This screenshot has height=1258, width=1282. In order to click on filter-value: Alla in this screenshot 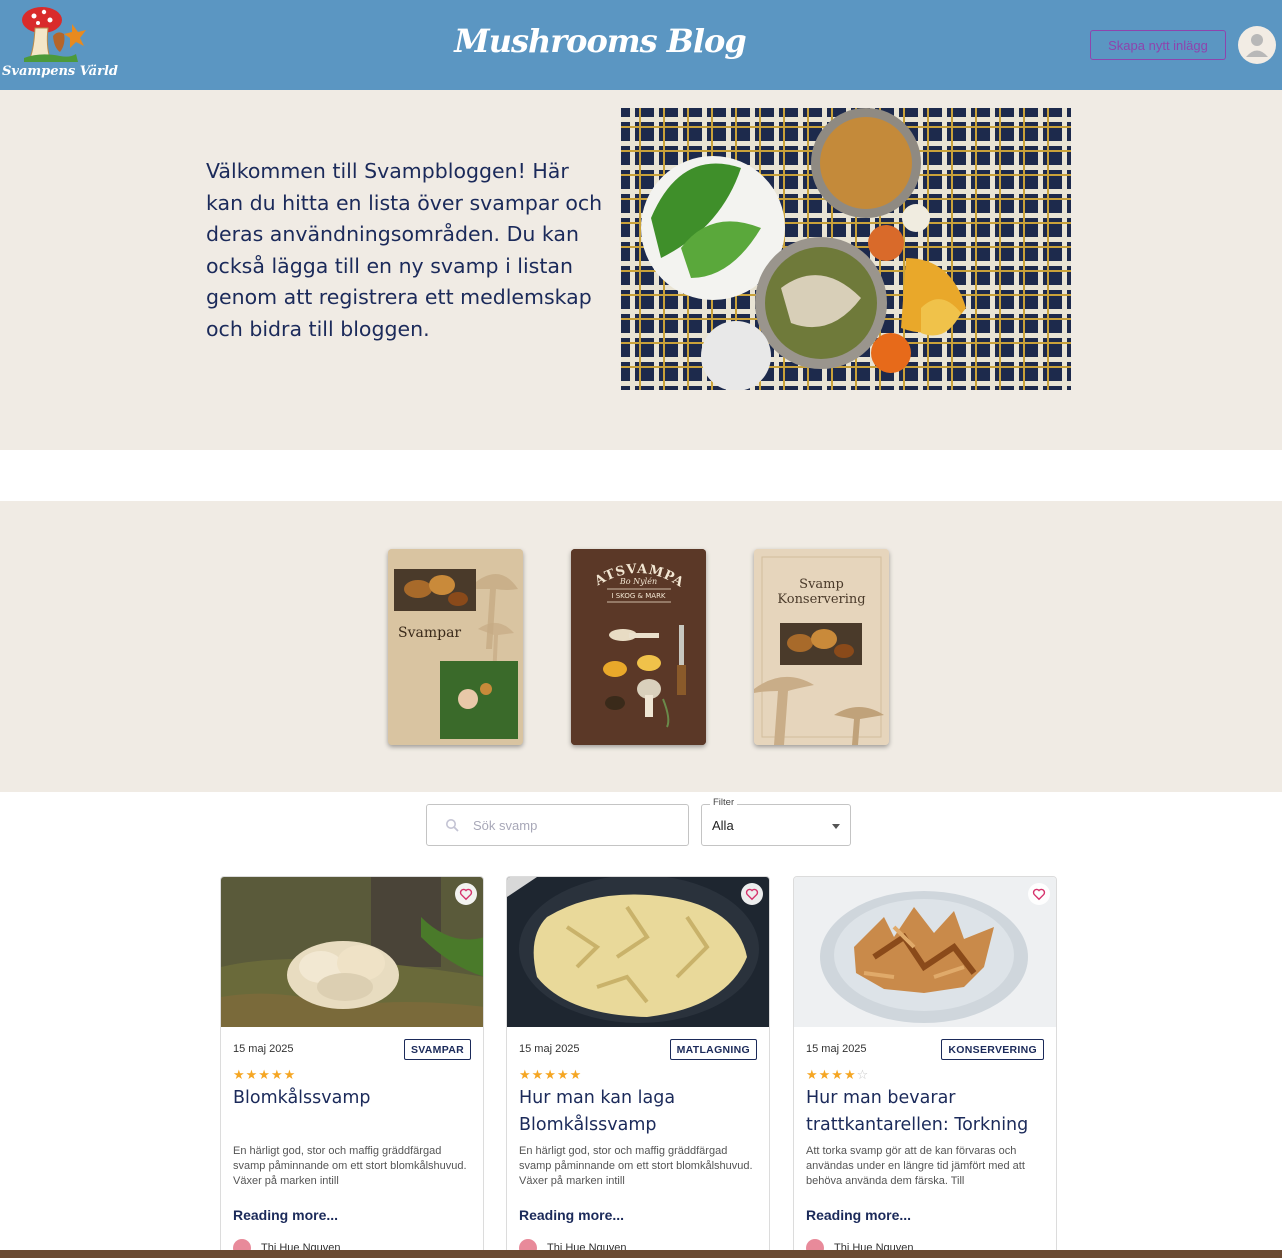, I will do `click(723, 825)`.